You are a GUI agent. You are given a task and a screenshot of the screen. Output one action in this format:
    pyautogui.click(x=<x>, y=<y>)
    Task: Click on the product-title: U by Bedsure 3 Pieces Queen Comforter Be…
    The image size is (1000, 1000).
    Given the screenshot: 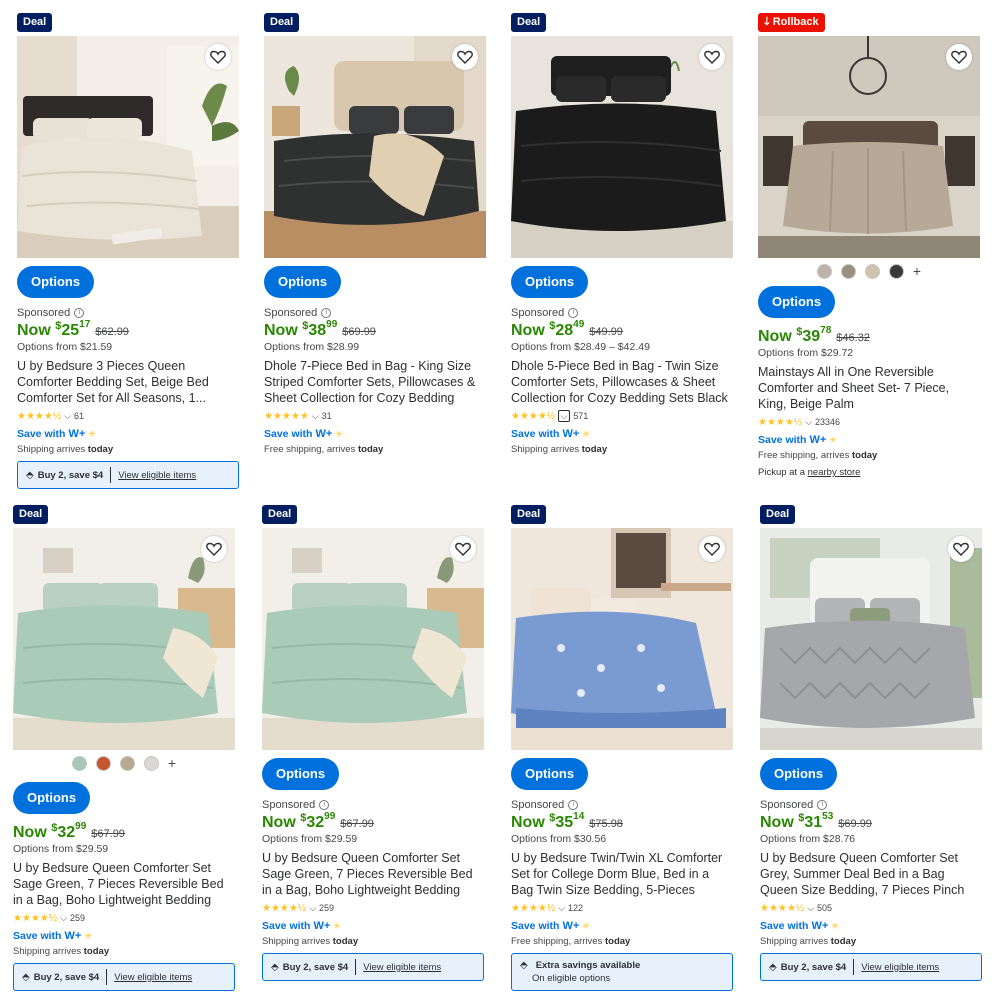 What is the action you would take?
    pyautogui.click(x=128, y=382)
    